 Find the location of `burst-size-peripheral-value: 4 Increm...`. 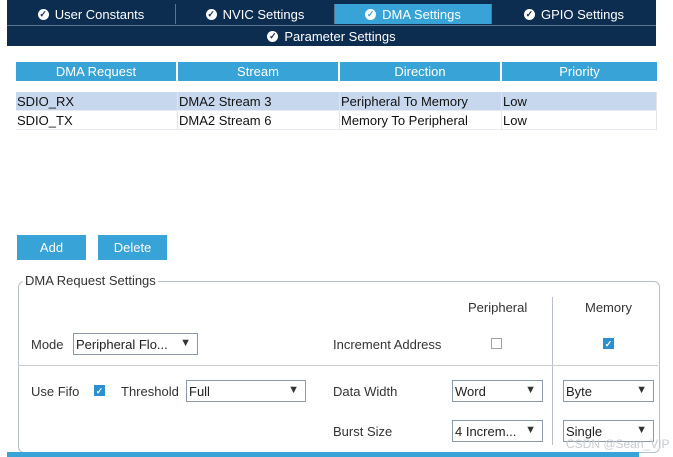

burst-size-peripheral-value: 4 Increm... is located at coordinates (486, 431).